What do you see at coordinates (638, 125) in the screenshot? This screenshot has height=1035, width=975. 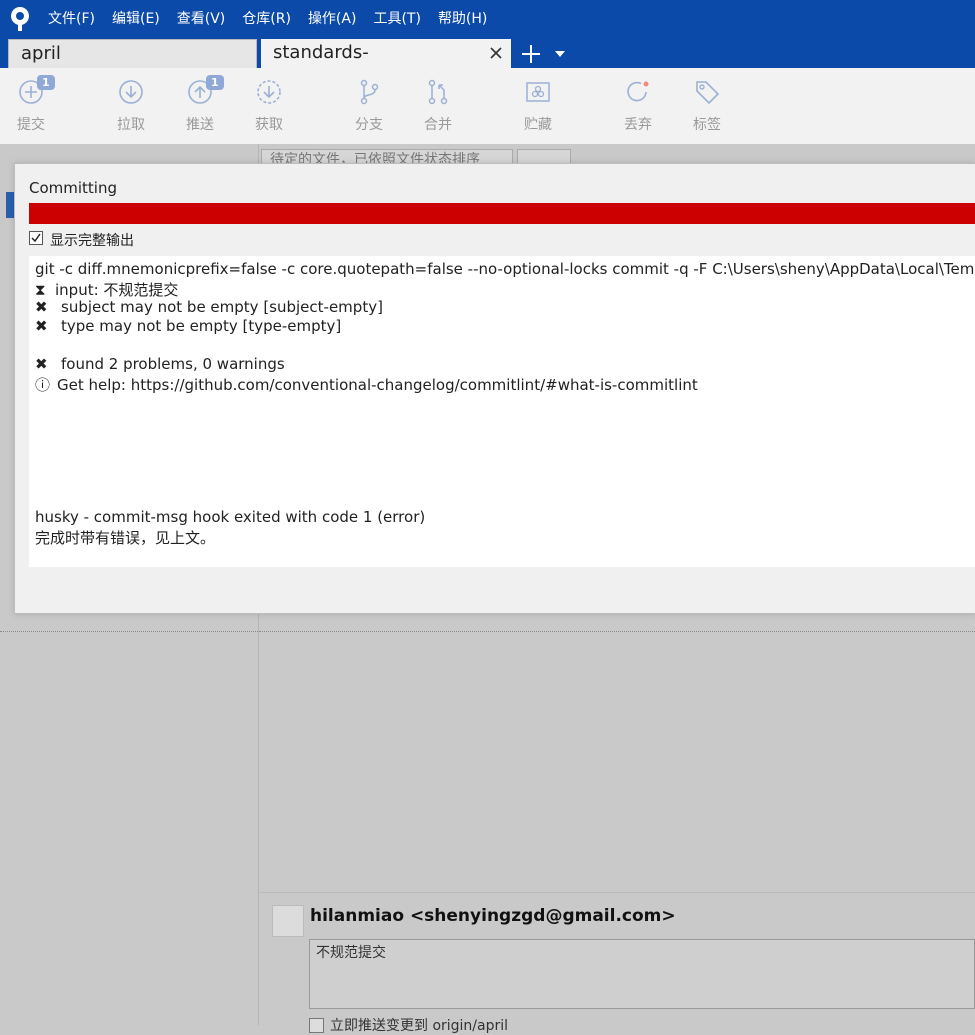 I see `discard-label: 丢弃` at bounding box center [638, 125].